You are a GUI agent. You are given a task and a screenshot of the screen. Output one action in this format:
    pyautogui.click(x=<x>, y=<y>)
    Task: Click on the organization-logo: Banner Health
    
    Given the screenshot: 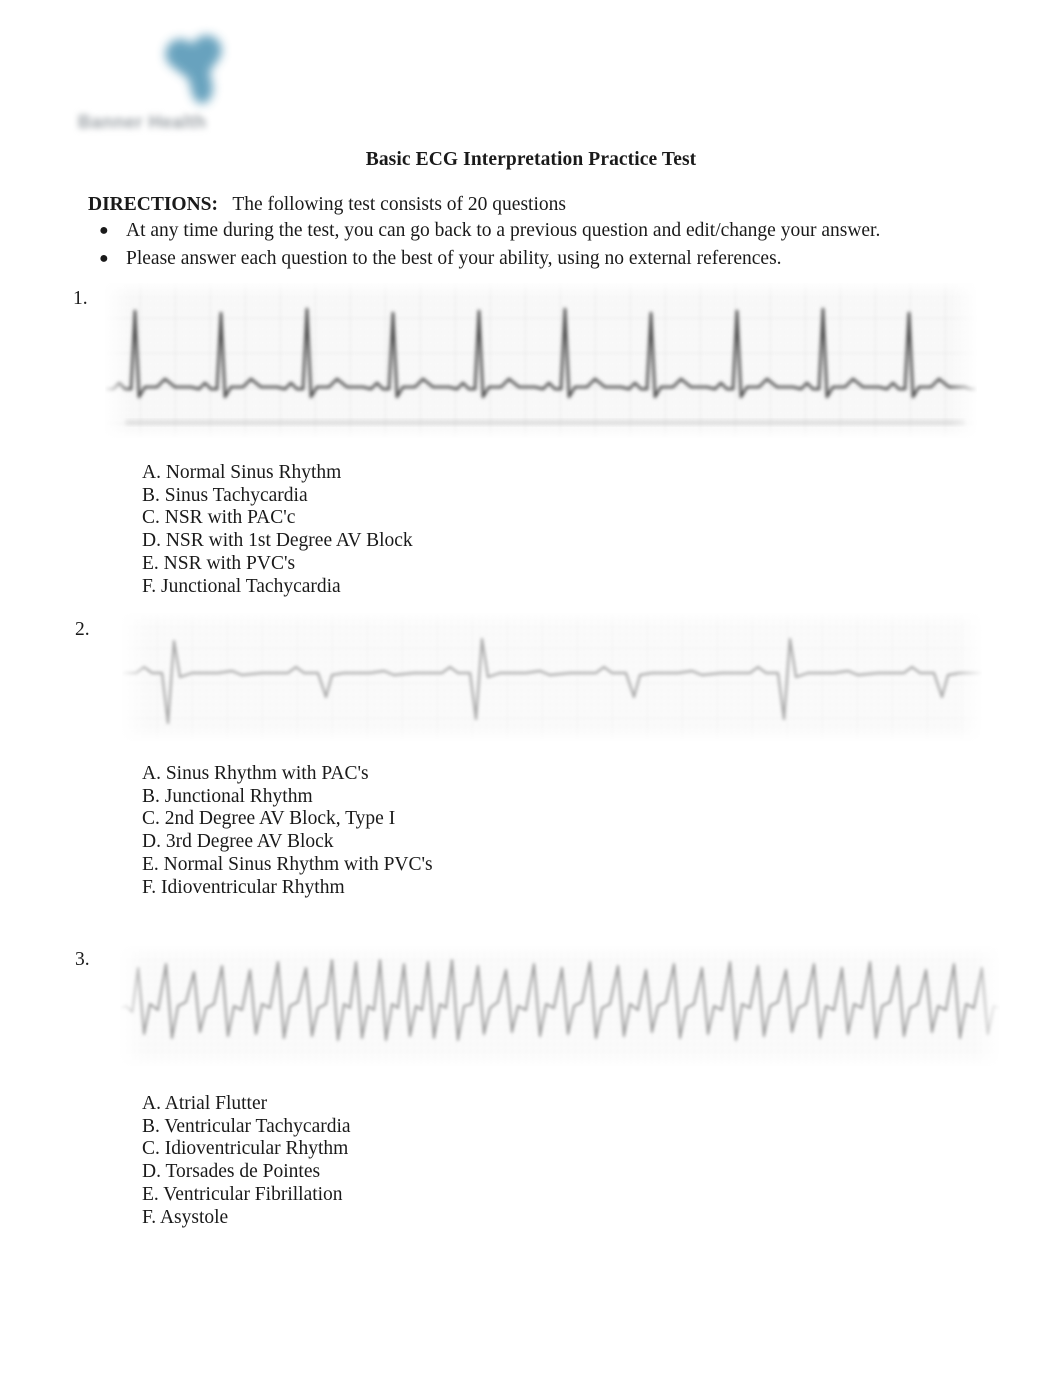 What is the action you would take?
    pyautogui.click(x=178, y=85)
    